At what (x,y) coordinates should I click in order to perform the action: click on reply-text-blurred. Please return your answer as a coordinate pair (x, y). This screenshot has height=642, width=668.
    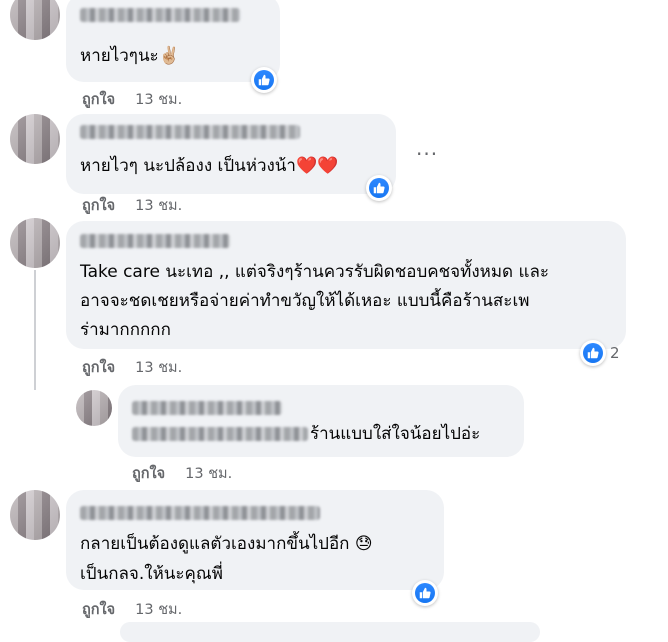
    Looking at the image, I should click on (220, 434).